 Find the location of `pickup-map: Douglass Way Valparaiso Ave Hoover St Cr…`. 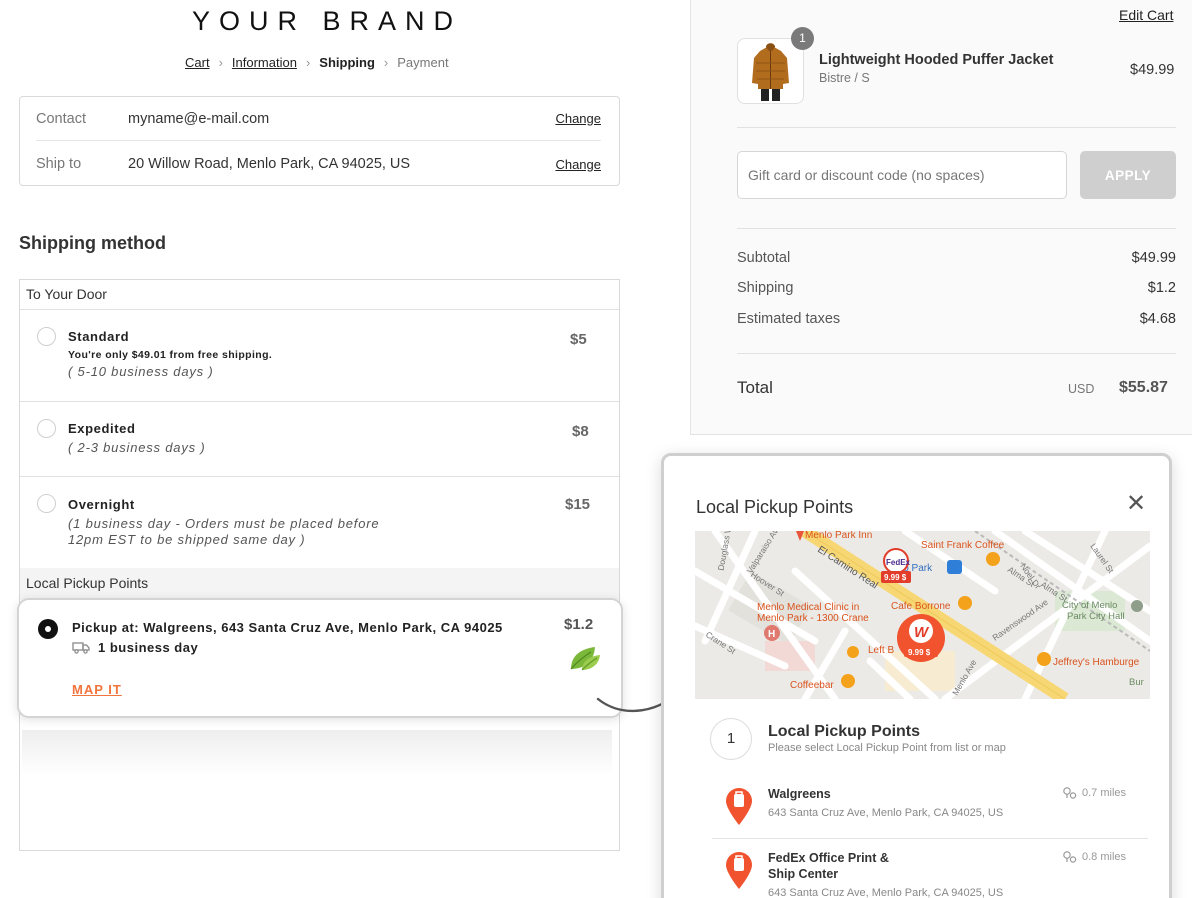

pickup-map: Douglass Way Valparaiso Ave Hoover St Cr… is located at coordinates (922, 615).